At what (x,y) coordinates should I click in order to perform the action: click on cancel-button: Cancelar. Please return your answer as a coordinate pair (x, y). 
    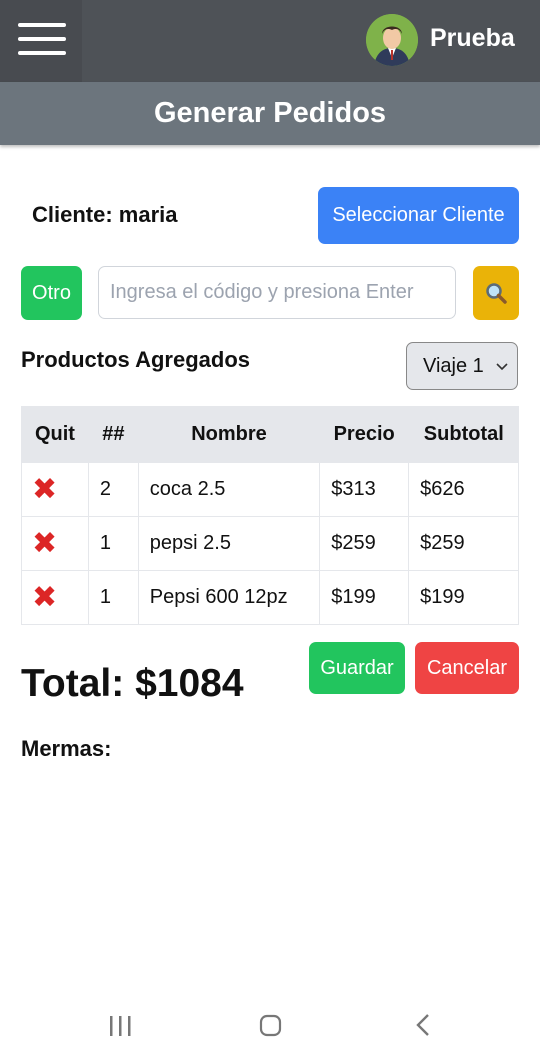
    Looking at the image, I should click on (467, 668).